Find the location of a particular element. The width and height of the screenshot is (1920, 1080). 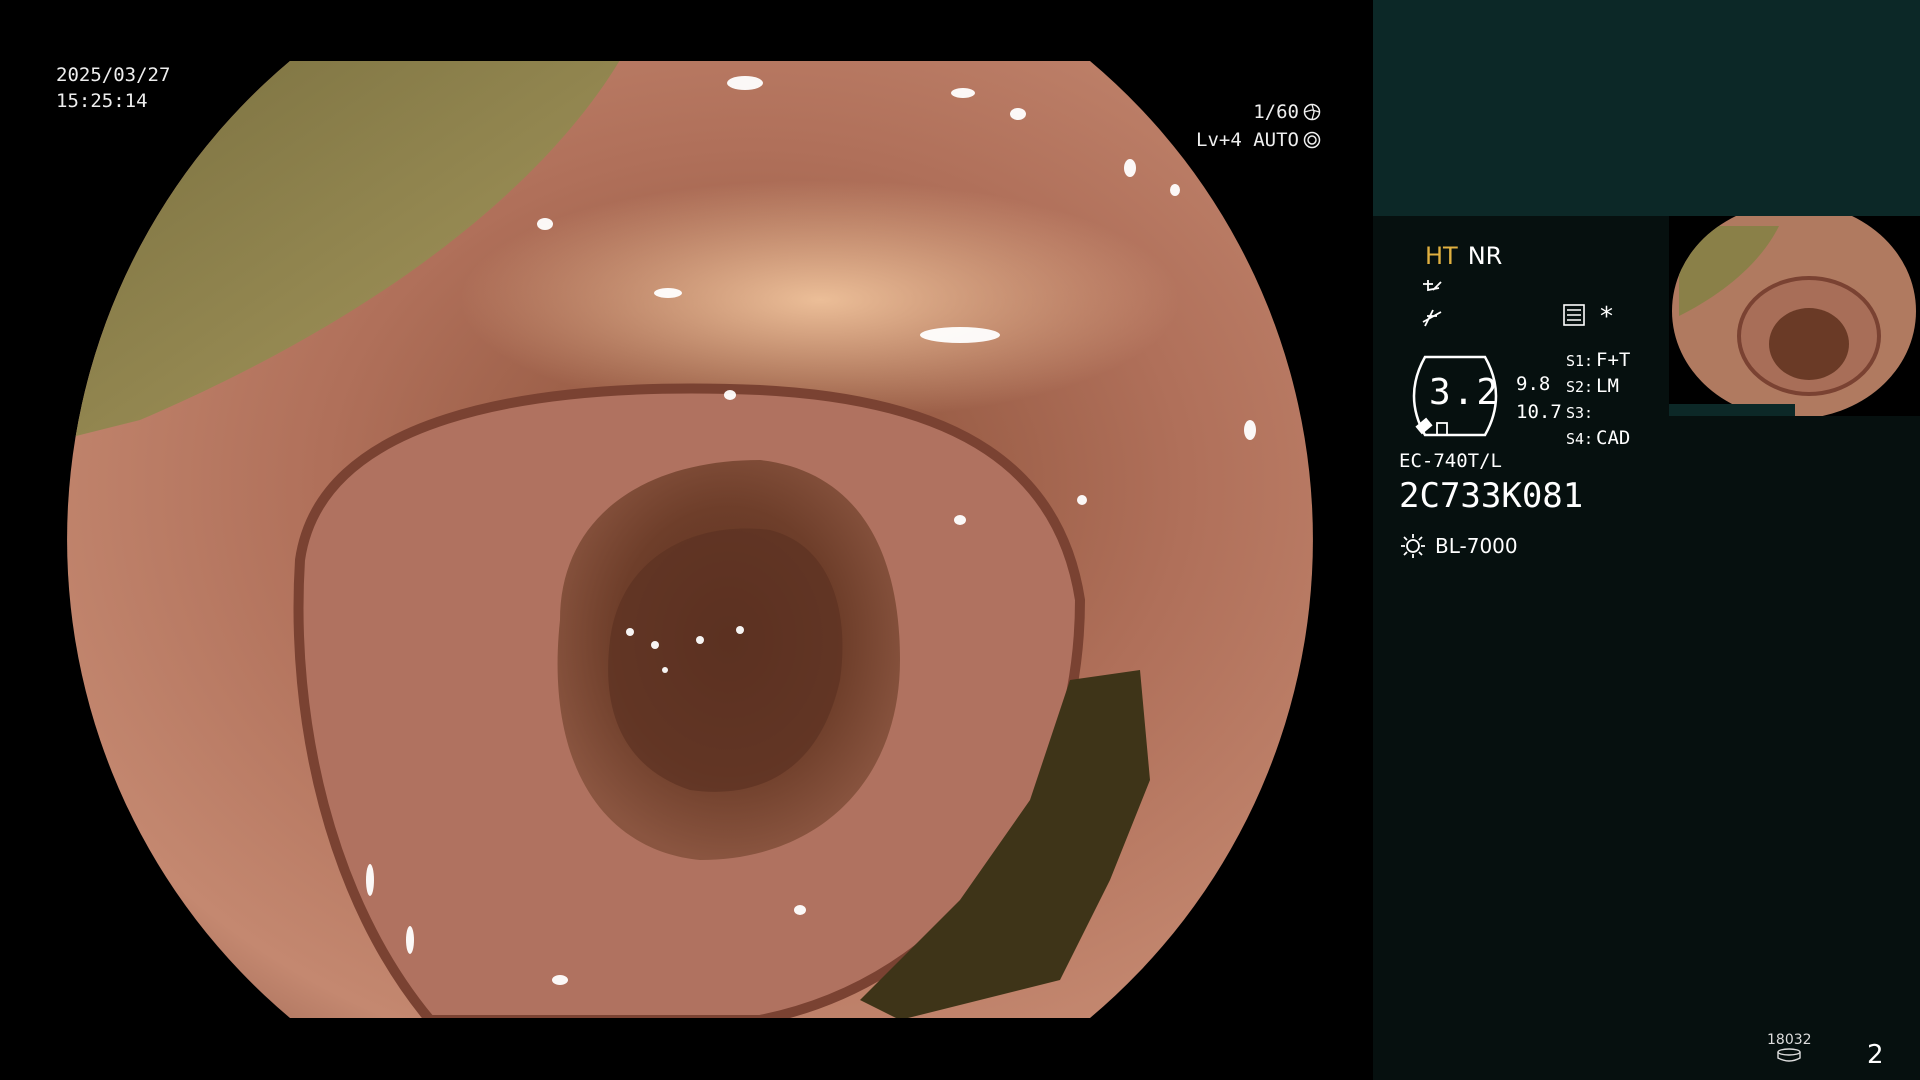

switch-value: CAD is located at coordinates (1613, 438).